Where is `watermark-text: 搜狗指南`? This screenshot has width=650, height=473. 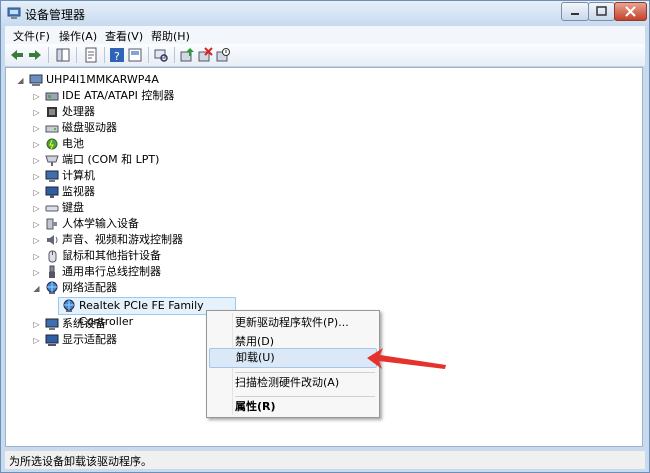
watermark-text: 搜狗指南 is located at coordinates (571, 413).